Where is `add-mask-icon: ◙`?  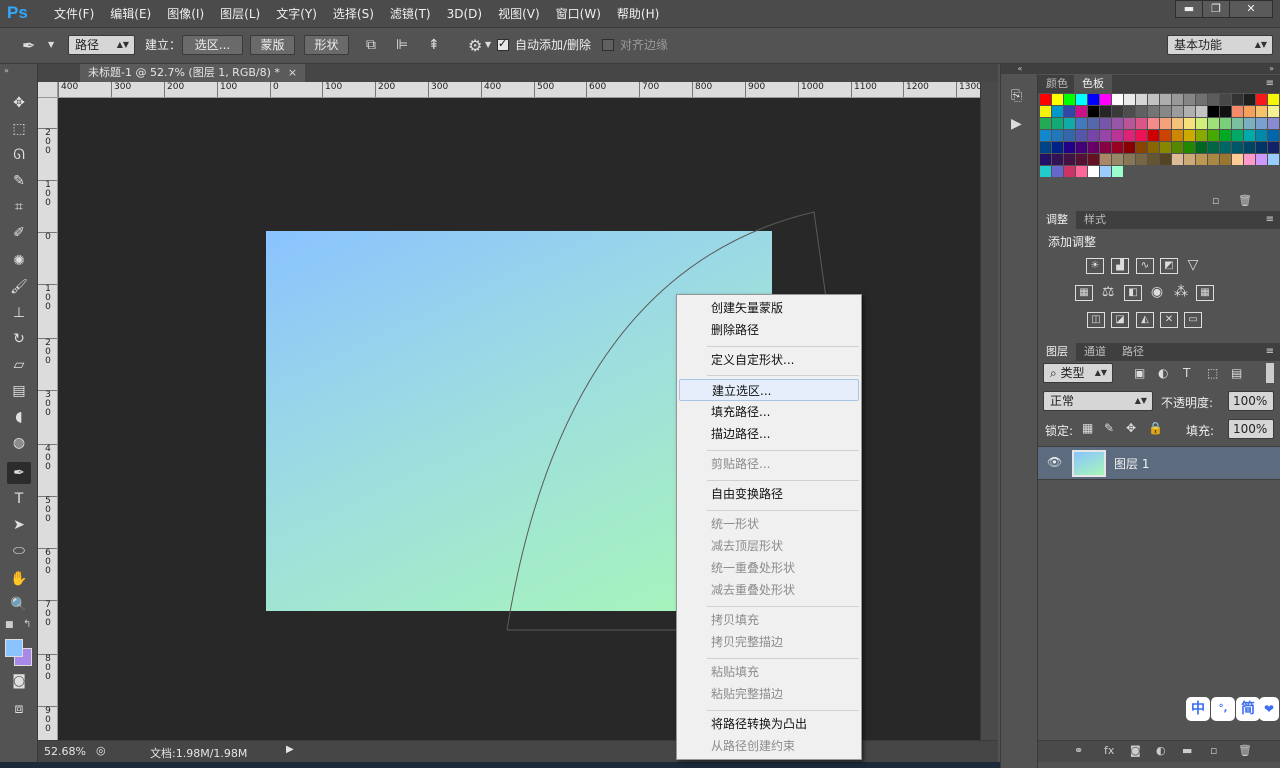
add-mask-icon: ◙ is located at coordinates (1135, 750).